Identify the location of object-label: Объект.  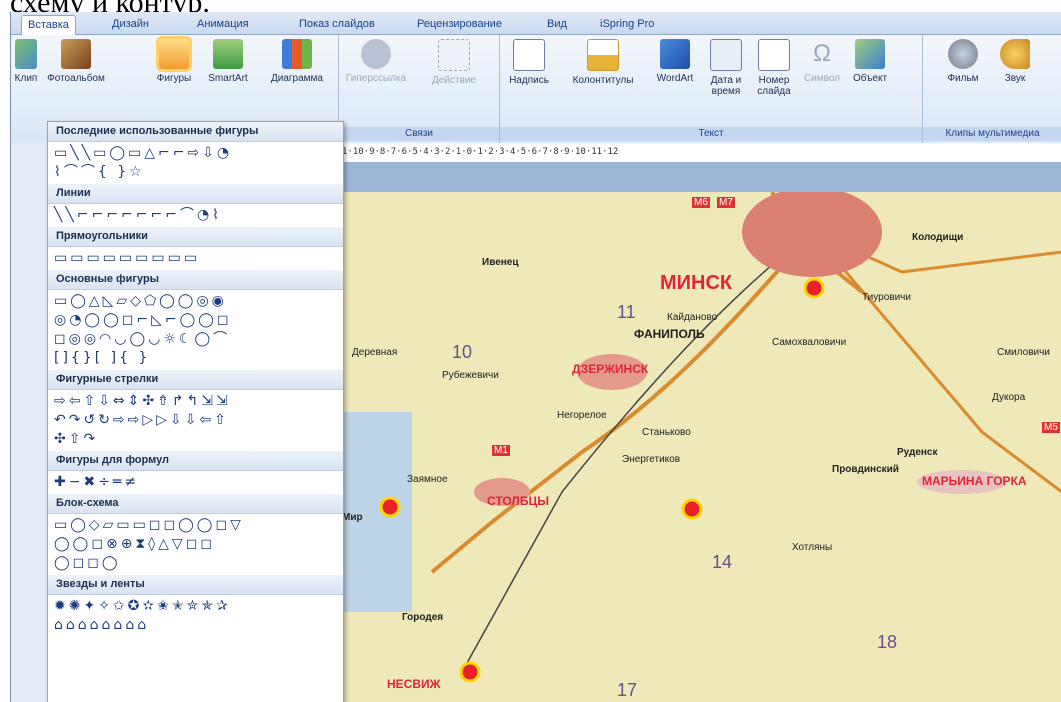
(870, 78).